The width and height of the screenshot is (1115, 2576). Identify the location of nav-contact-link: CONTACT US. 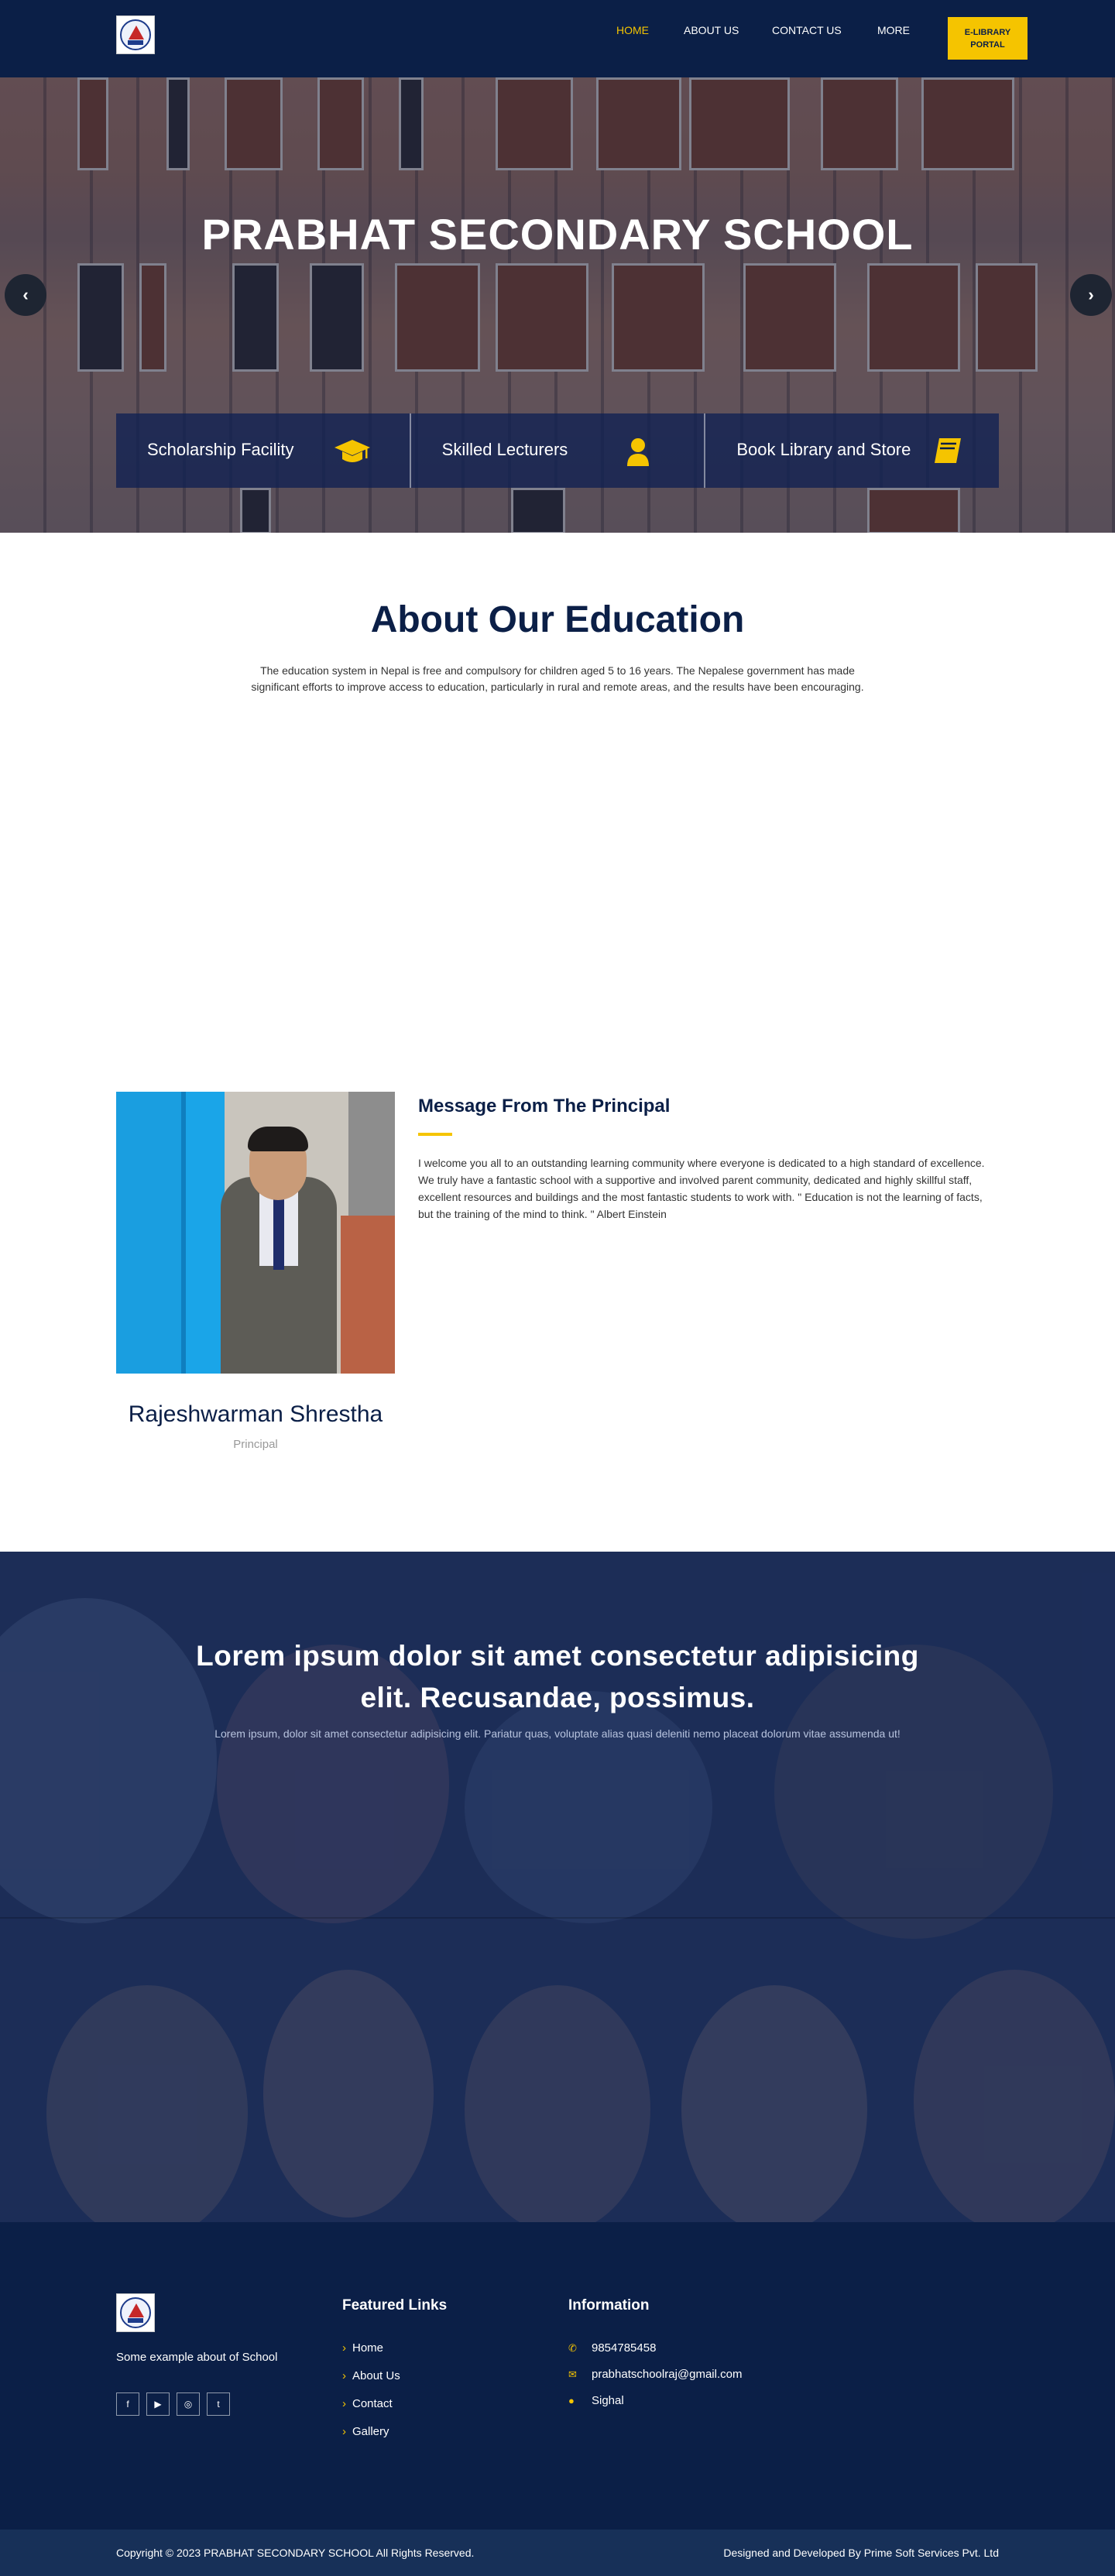
(807, 30).